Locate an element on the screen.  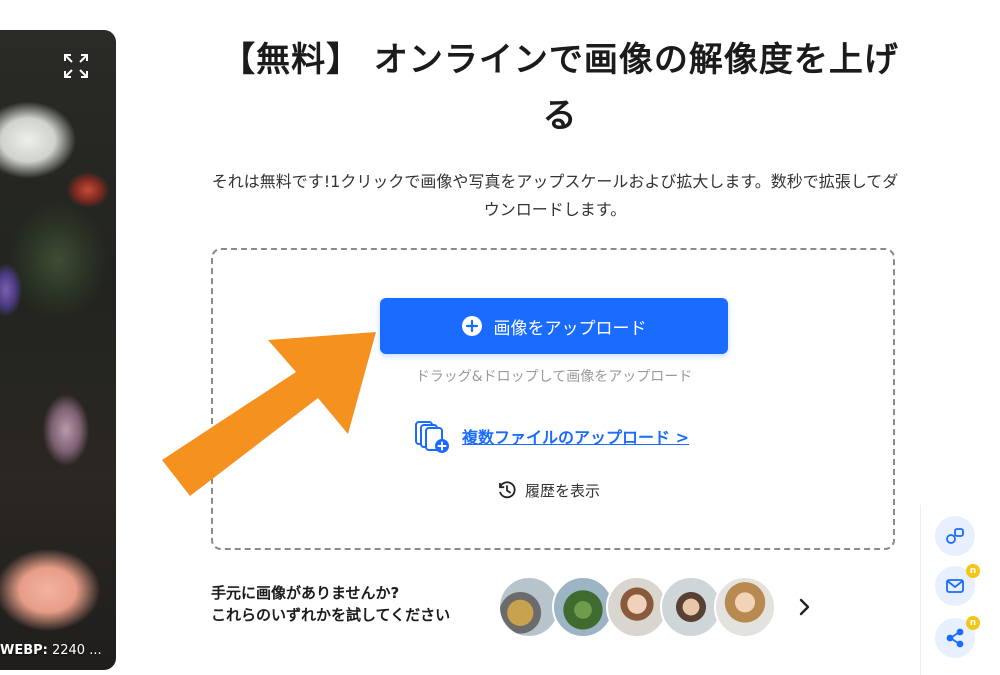
feedback-button is located at coordinates (955, 536).